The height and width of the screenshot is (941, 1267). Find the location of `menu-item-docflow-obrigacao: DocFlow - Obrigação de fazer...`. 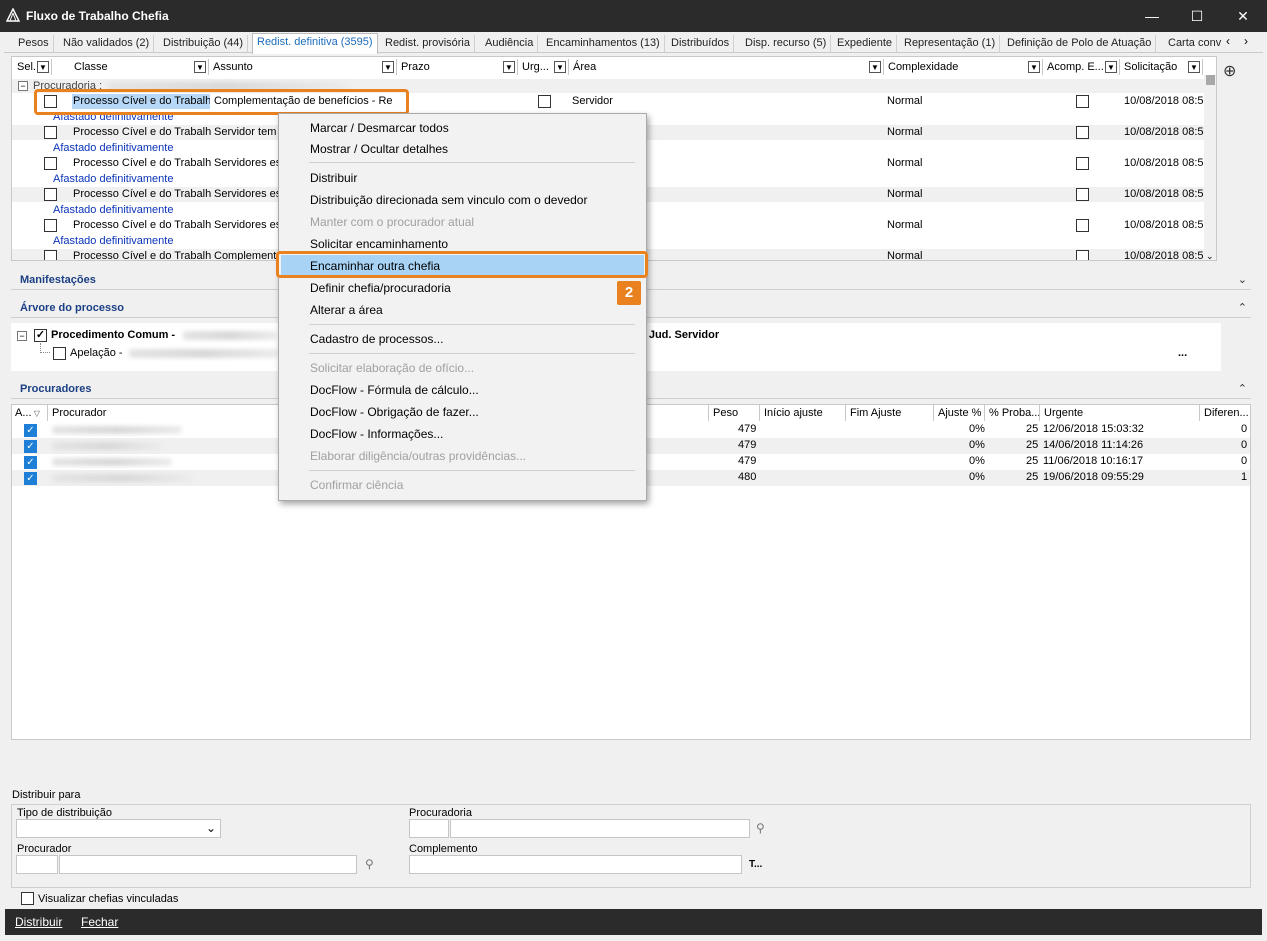

menu-item-docflow-obrigacao: DocFlow - Obrigação de fazer... is located at coordinates (394, 412).